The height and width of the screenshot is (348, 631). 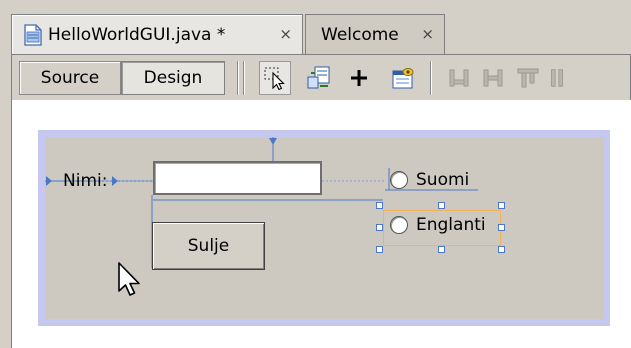 I want to click on nimi-label: Nimi:, so click(x=85, y=181).